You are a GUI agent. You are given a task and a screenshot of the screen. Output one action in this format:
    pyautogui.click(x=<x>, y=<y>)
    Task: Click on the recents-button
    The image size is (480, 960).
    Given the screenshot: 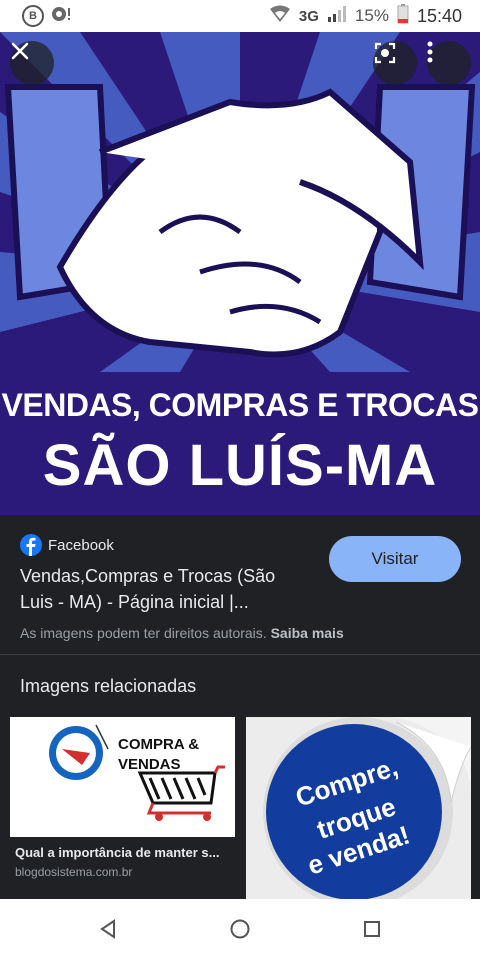 What is the action you would take?
    pyautogui.click(x=372, y=929)
    